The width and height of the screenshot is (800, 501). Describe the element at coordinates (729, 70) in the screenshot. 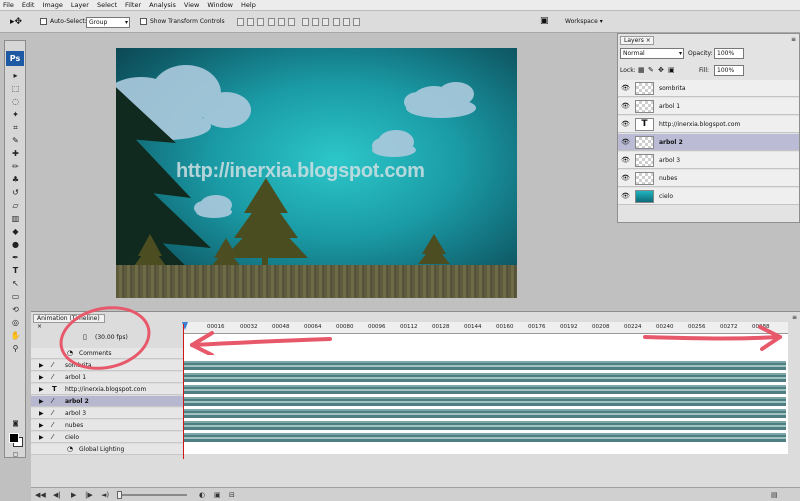

I see `fill-input: 100%` at that location.